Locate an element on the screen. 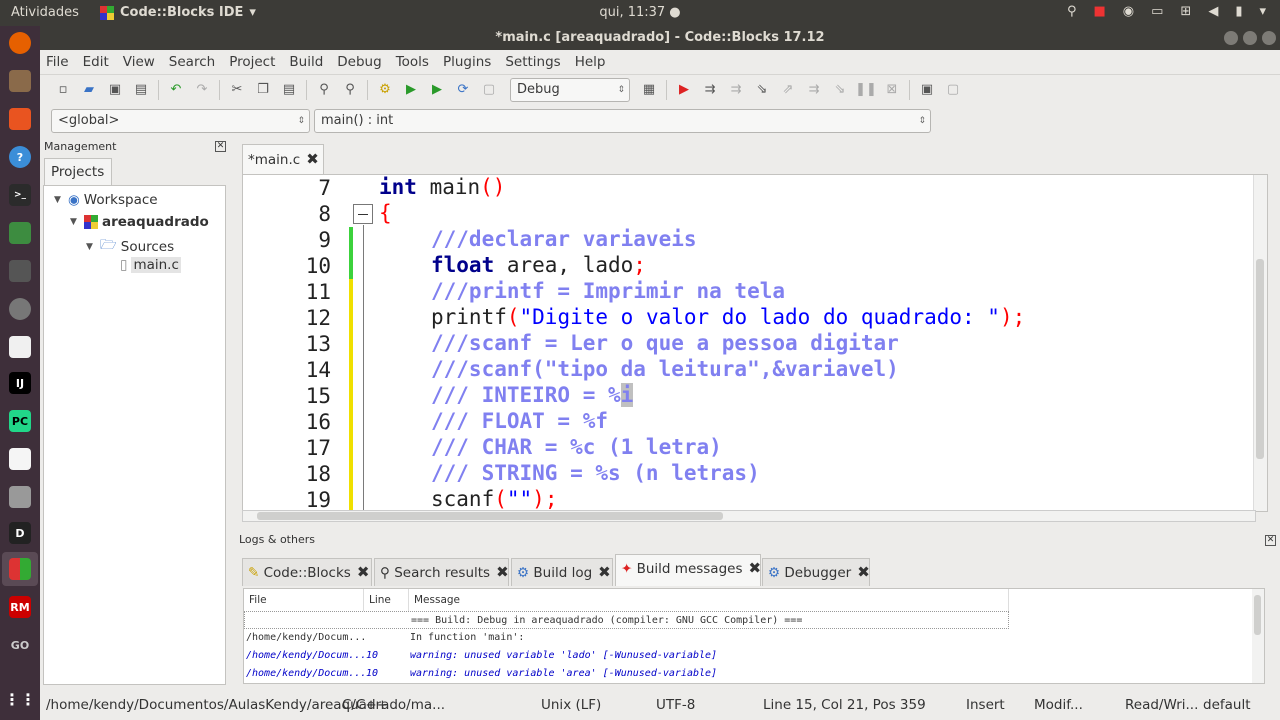 The image size is (1280, 720). run-to-cursor-icon: ⇉ is located at coordinates (710, 90).